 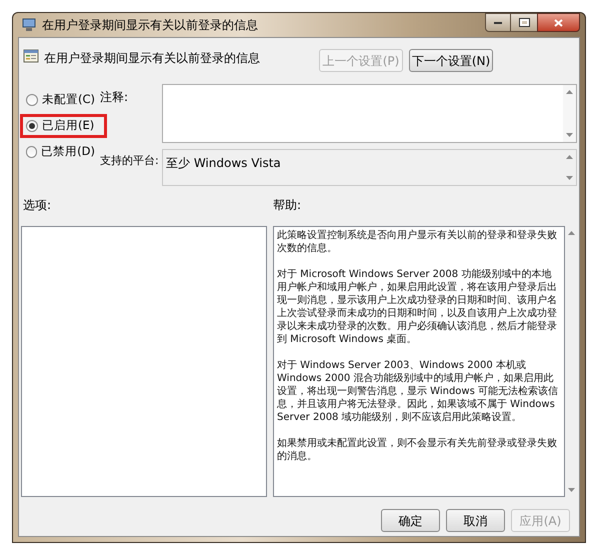 I want to click on platform-label: 支持的平台:, so click(x=130, y=161).